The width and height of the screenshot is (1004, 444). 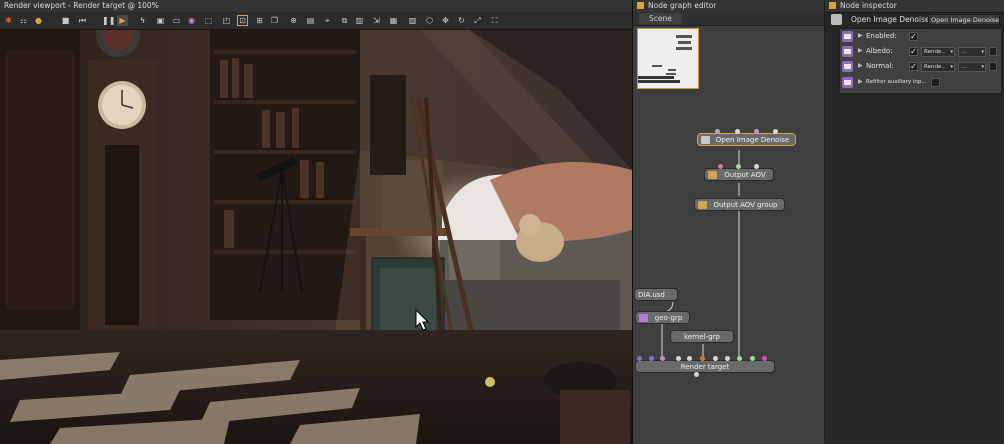 What do you see at coordinates (972, 52) in the screenshot?
I see `albedo-layer-select: ... ▾` at bounding box center [972, 52].